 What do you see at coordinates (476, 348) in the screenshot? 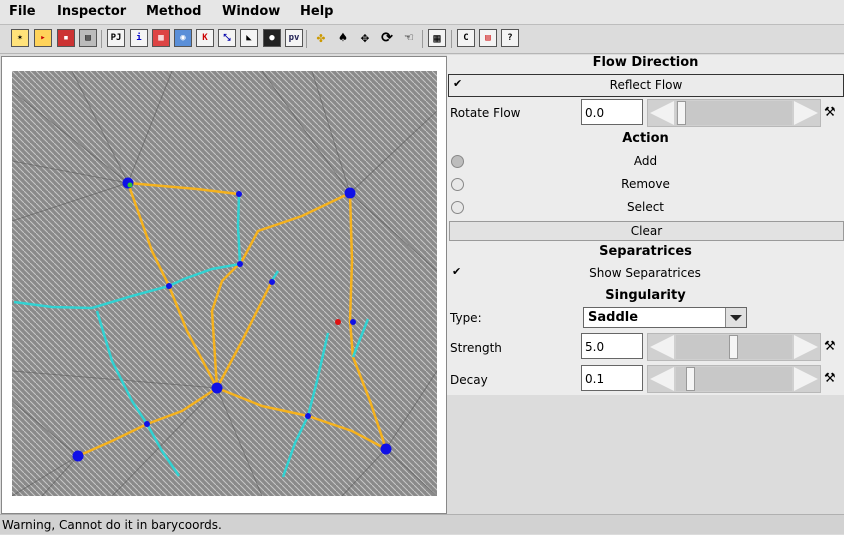
I see `strength-label: Strength` at bounding box center [476, 348].